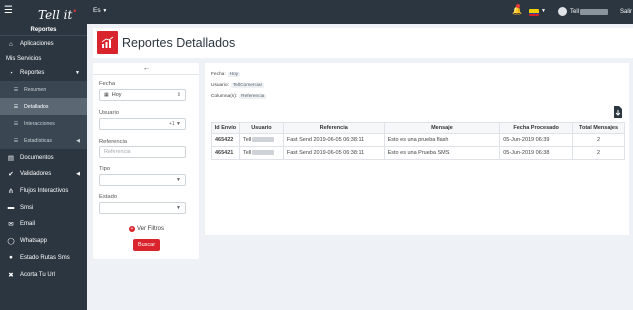 Image resolution: width=633 pixels, height=310 pixels. What do you see at coordinates (178, 95) in the screenshot?
I see `sort-icon: ⇕` at bounding box center [178, 95].